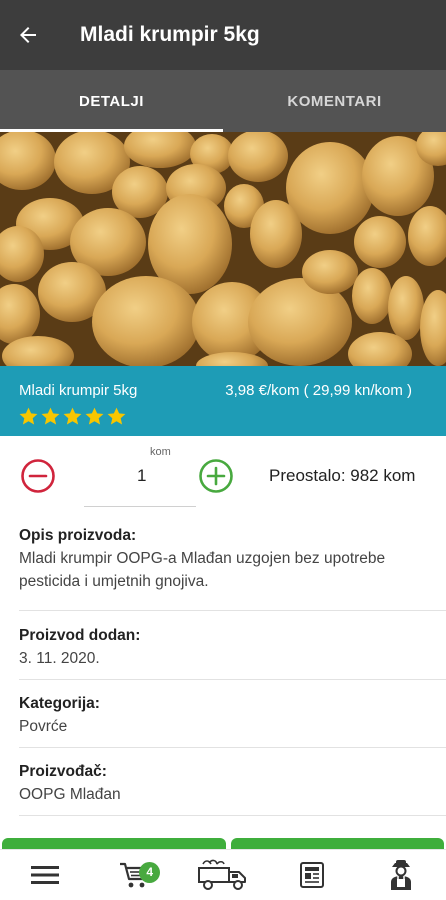 This screenshot has height=900, width=446. I want to click on category-section: Kategorija: Povrće, so click(224, 715).